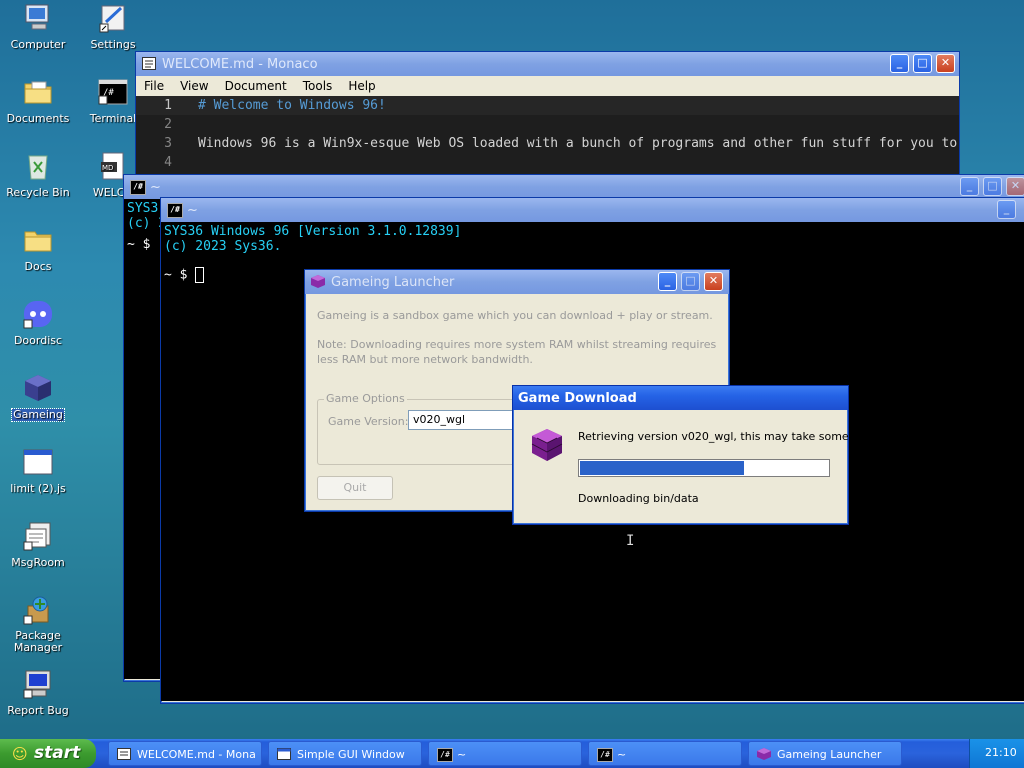 This screenshot has height=768, width=1024. What do you see at coordinates (680, 398) in the screenshot?
I see `download-titlebar: Game Download` at bounding box center [680, 398].